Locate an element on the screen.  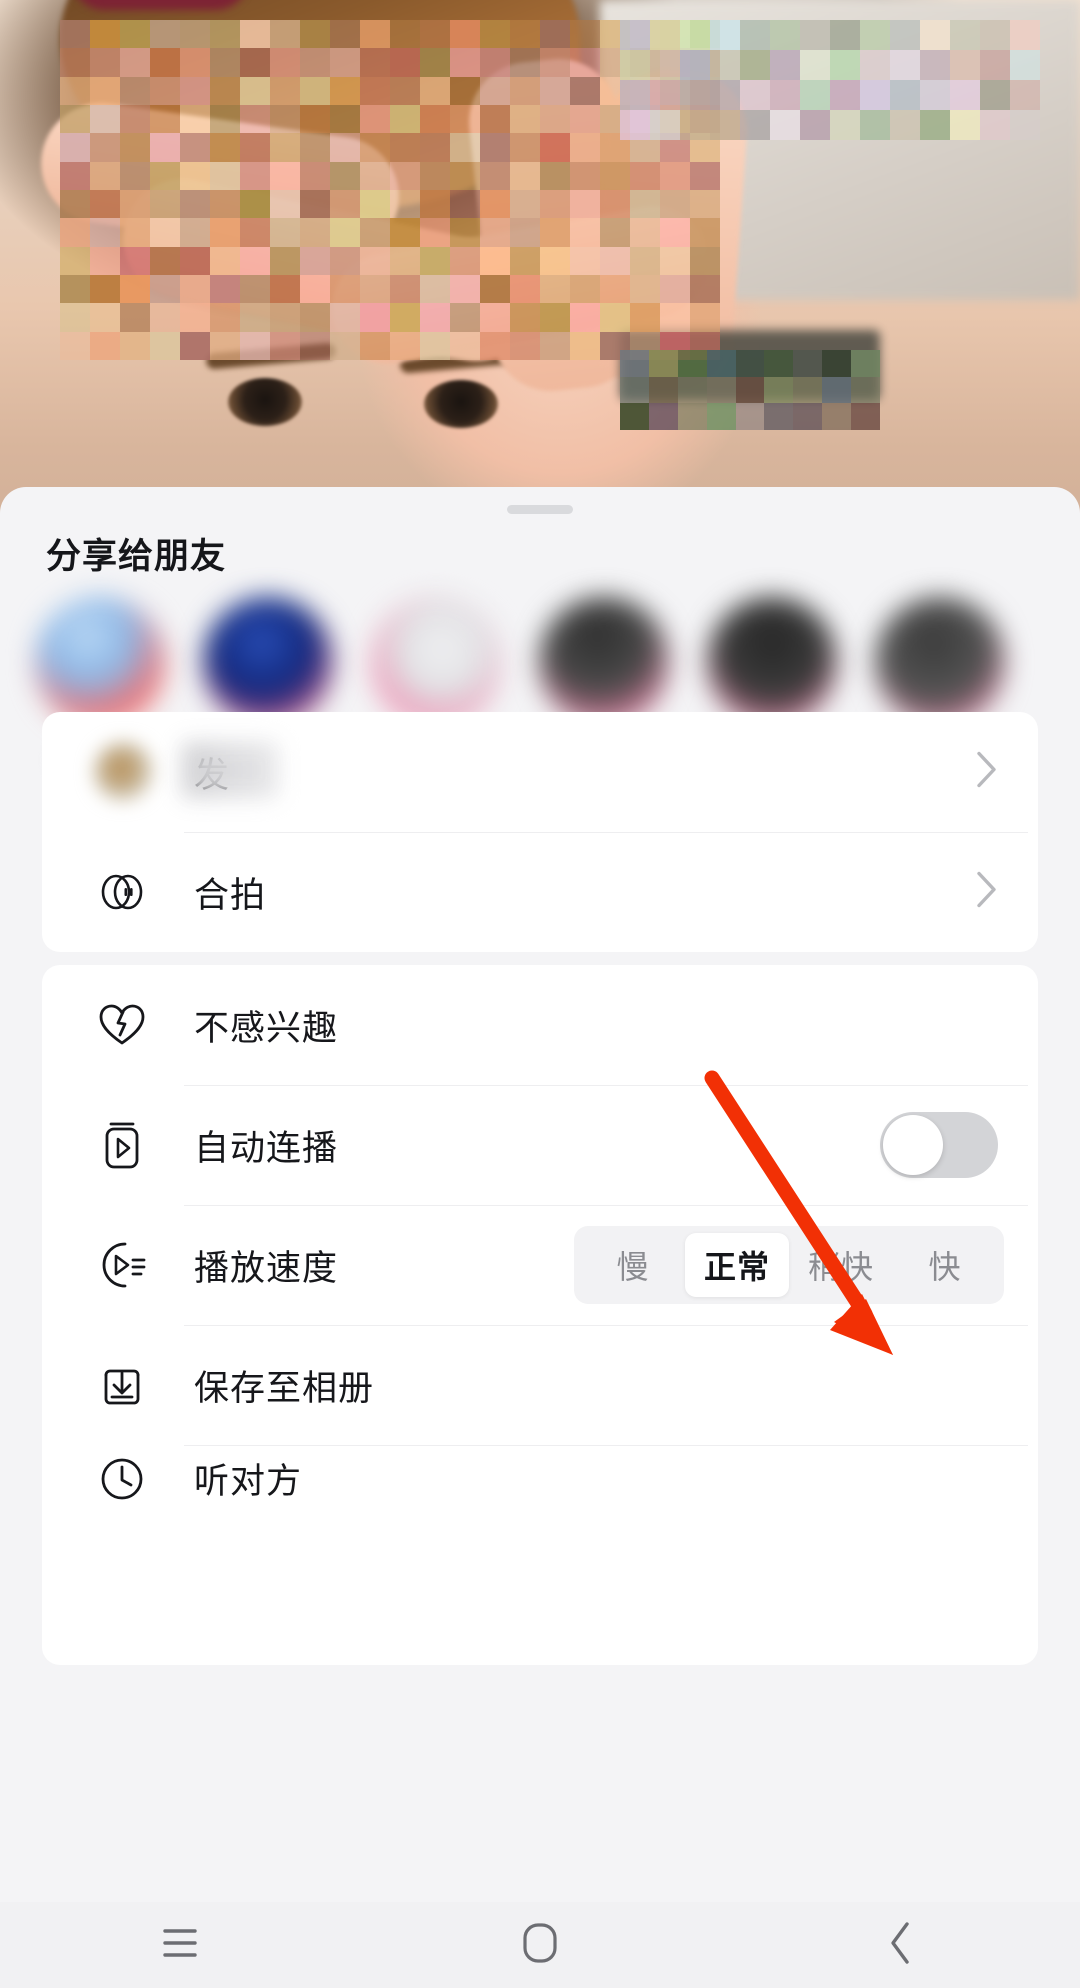
autoplay-toggle is located at coordinates (939, 1145).